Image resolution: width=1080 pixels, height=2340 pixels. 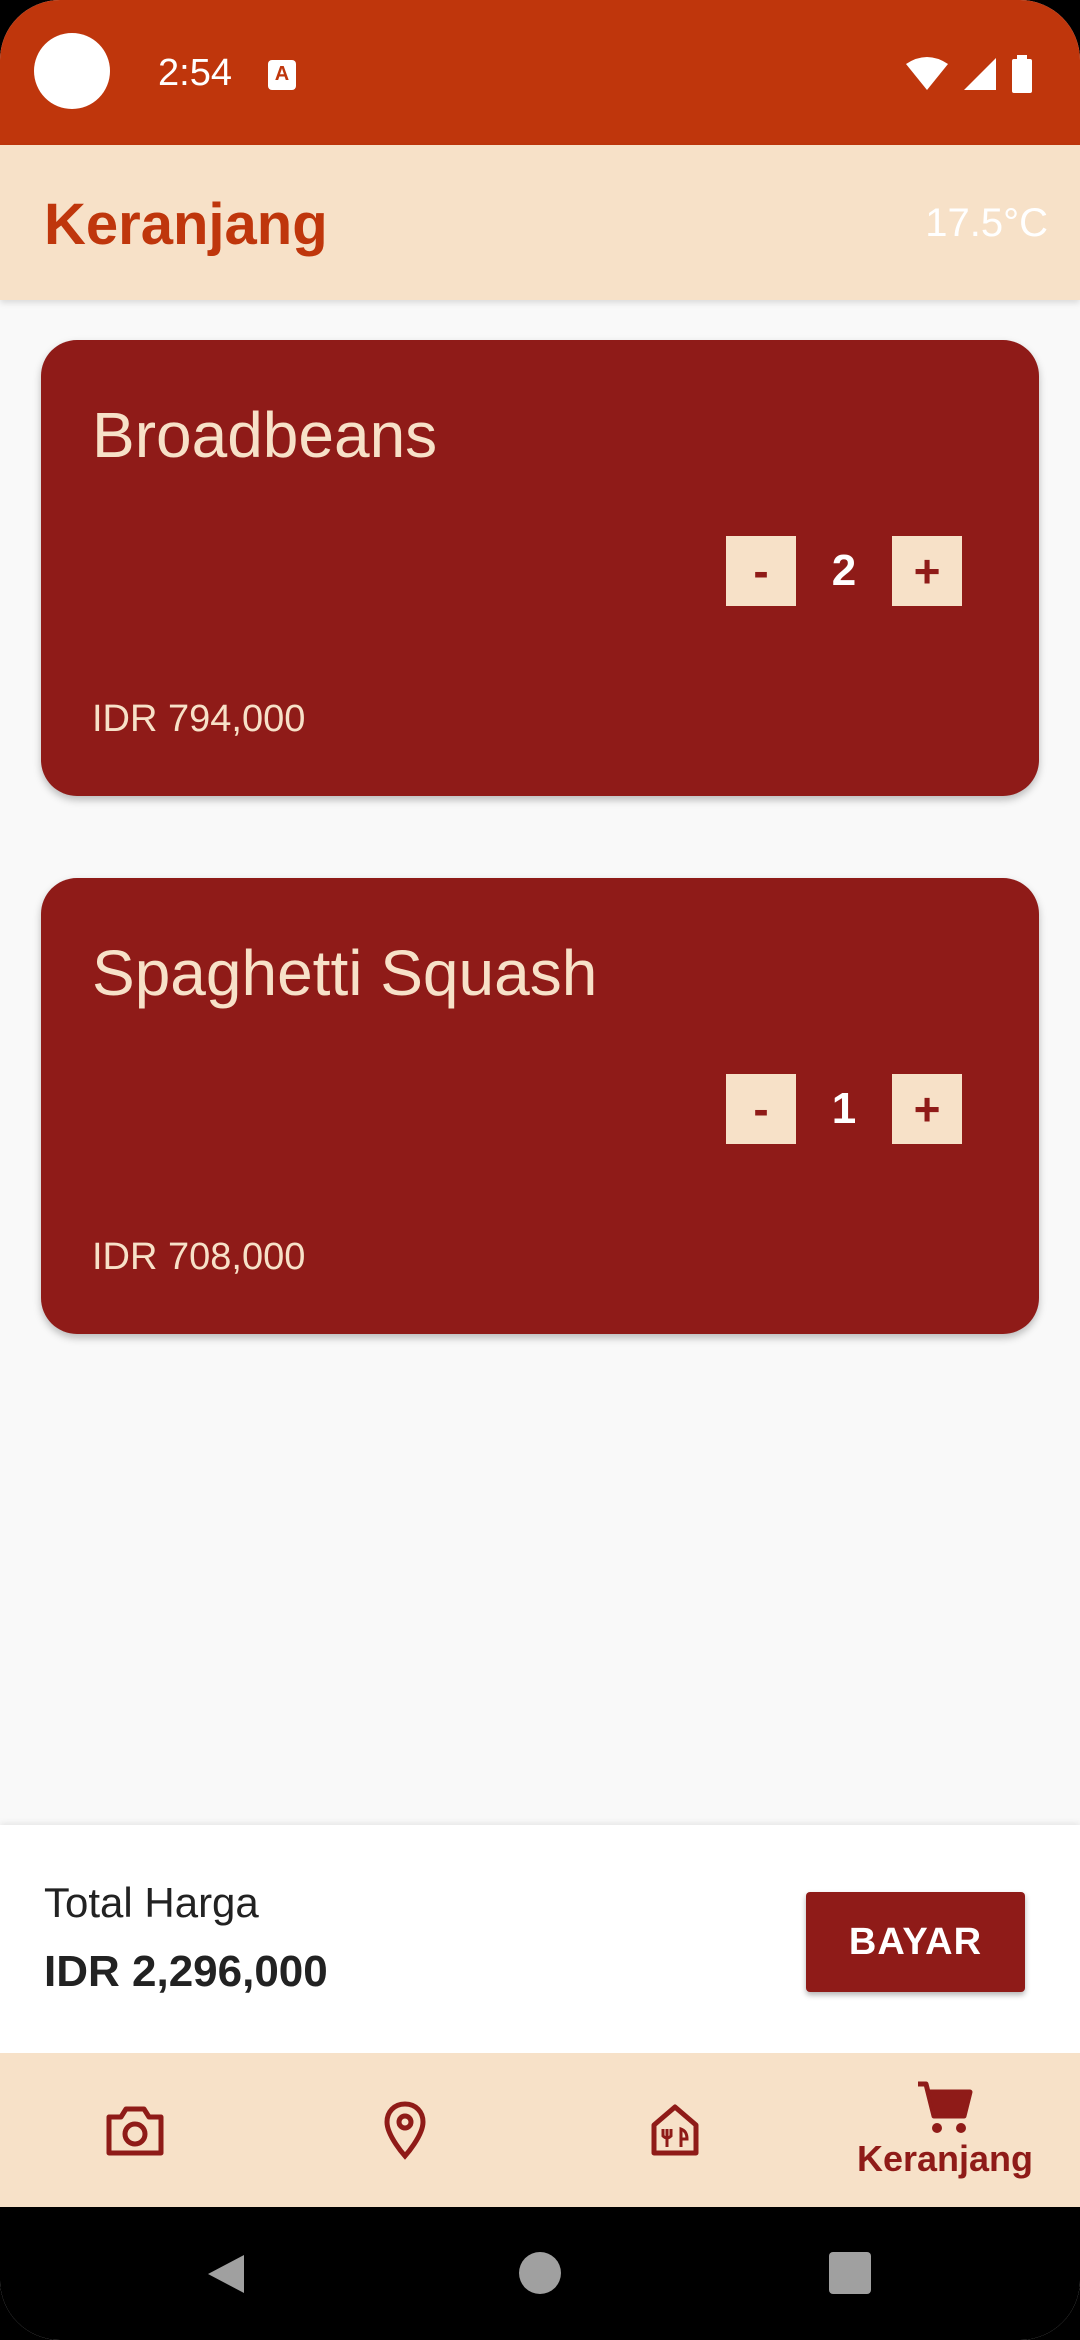 I want to click on front-camera, so click(x=72, y=71).